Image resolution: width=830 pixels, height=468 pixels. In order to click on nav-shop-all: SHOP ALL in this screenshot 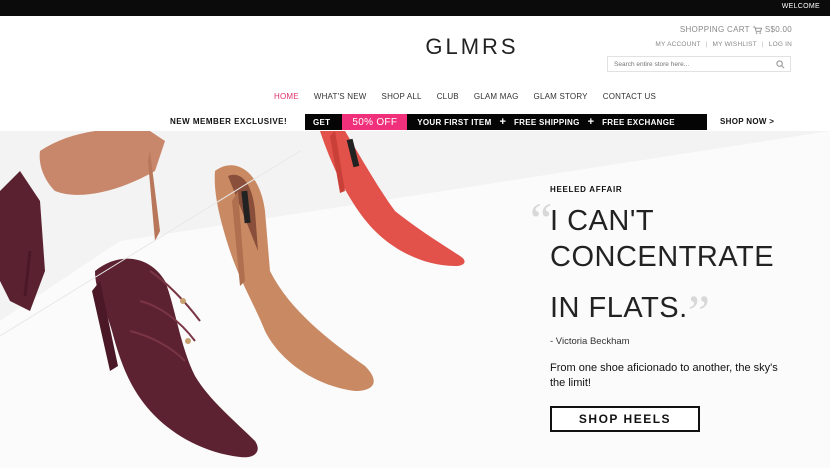, I will do `click(402, 96)`.